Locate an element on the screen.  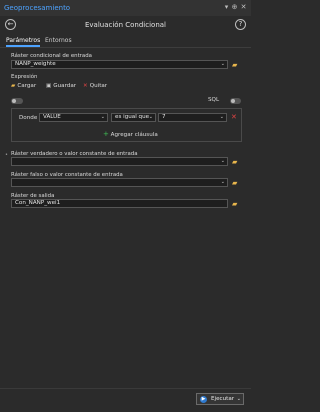
window-titlebar: Geoprocesamiento ▾ ⊕ ✕ is located at coordinates (125, 8).